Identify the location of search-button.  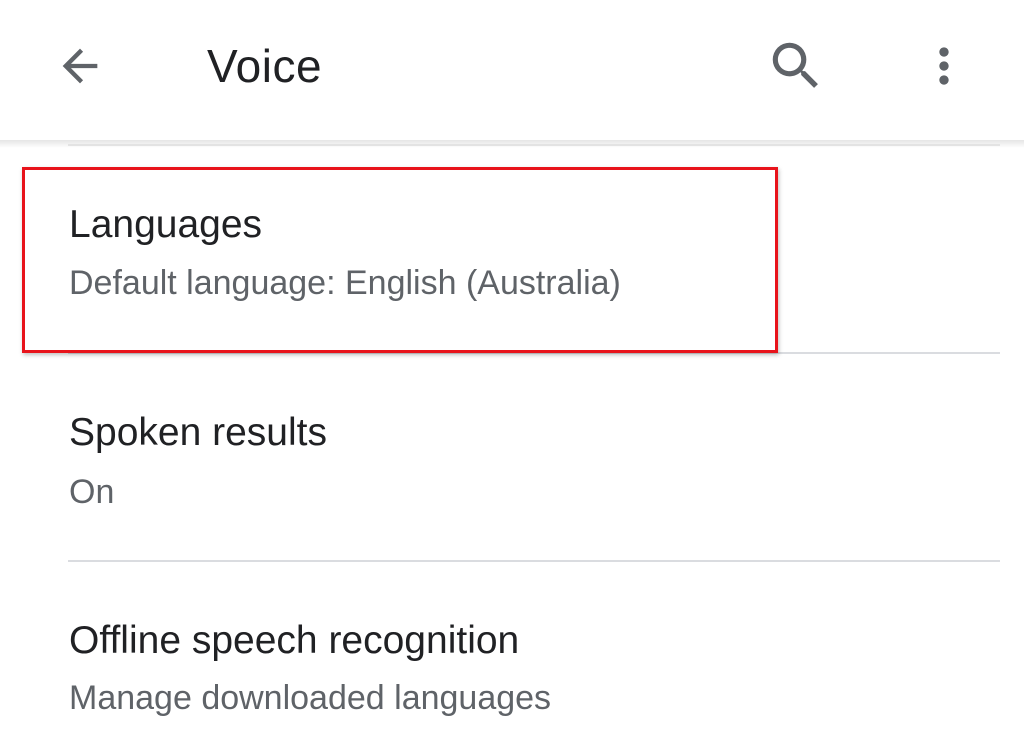
(796, 66).